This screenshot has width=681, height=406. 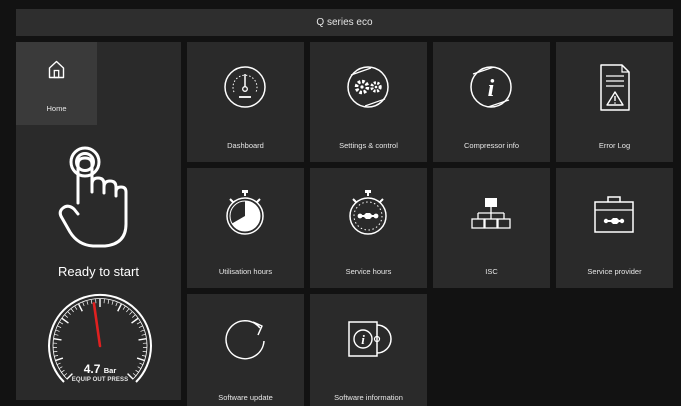 I want to click on service-stopwatch-icon, so click(x=368, y=212).